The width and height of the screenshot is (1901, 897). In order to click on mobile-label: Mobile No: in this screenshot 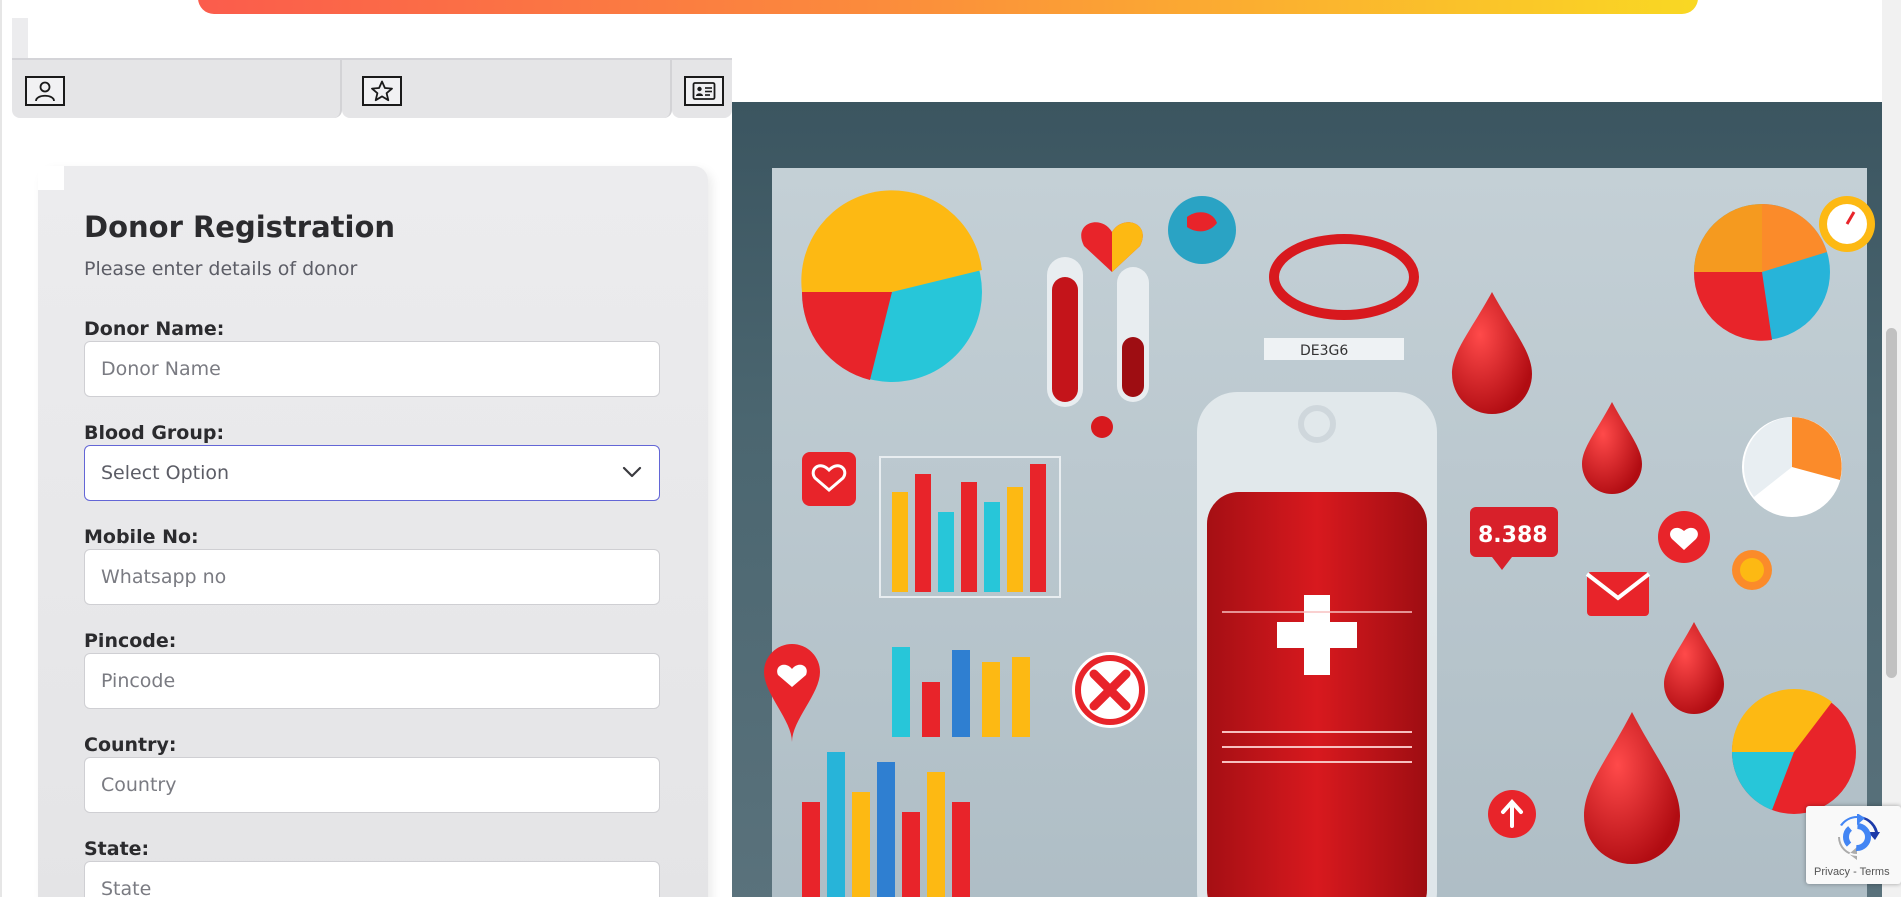, I will do `click(141, 537)`.